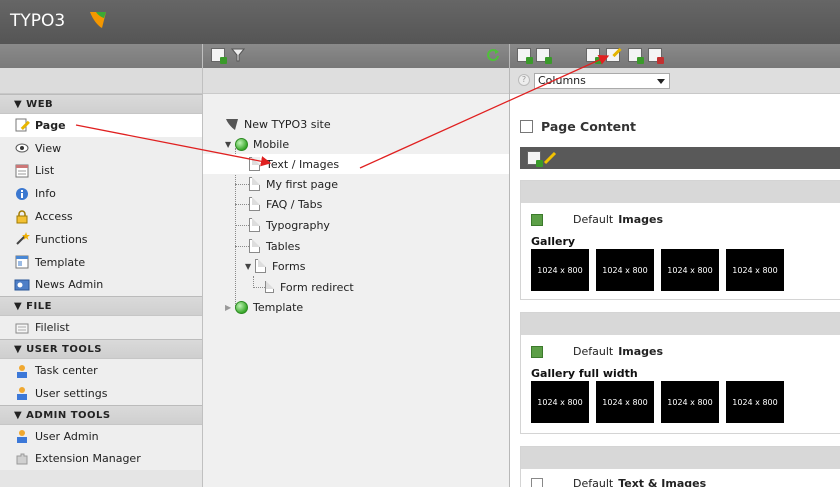 The height and width of the screenshot is (487, 840). What do you see at coordinates (302, 184) in the screenshot?
I see `tree-node-label: My first page` at bounding box center [302, 184].